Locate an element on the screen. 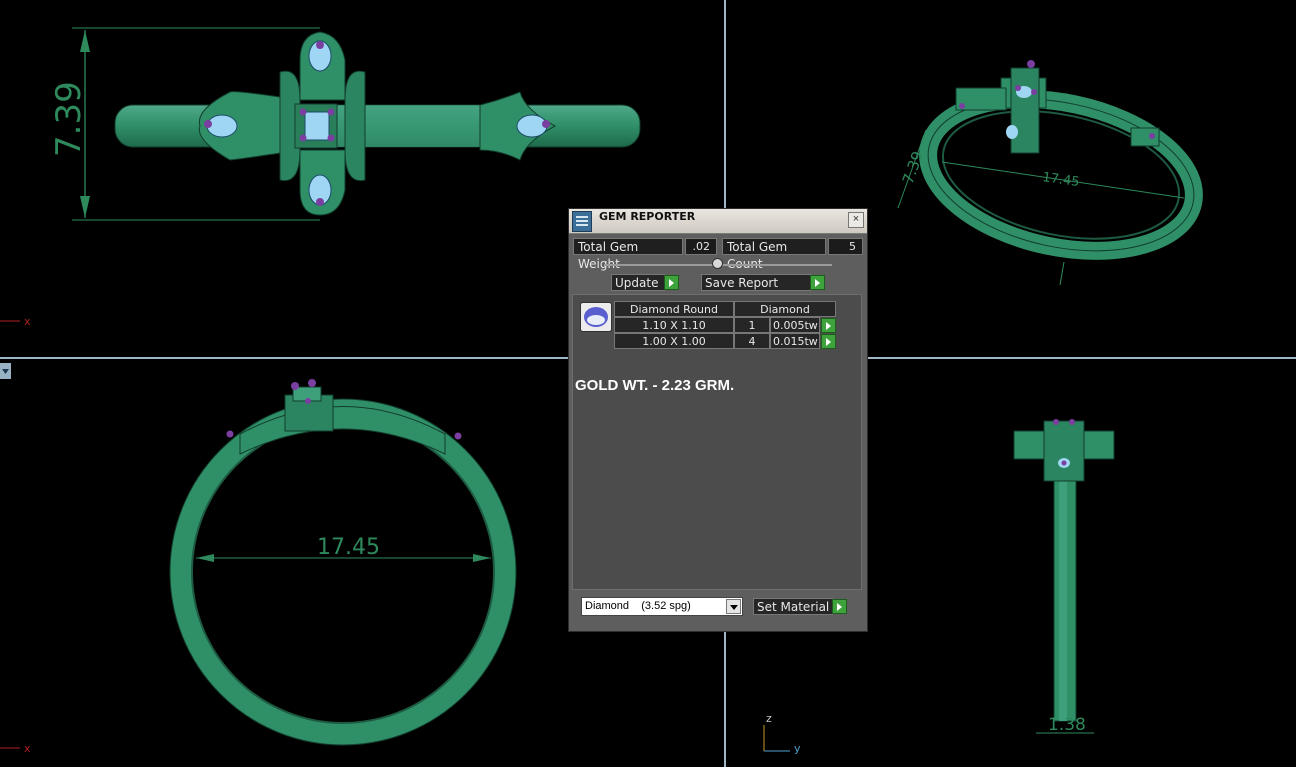 This screenshot has height=767, width=1296. row-1-size: 1.10 X 1.10 is located at coordinates (674, 325).